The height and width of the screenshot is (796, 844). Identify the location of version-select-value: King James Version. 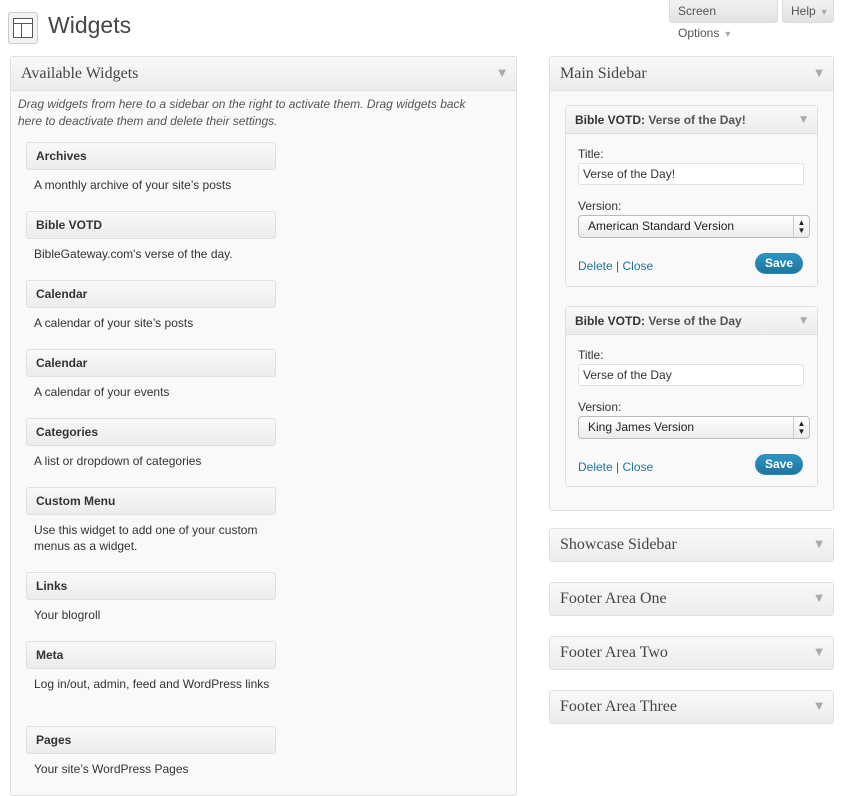
(641, 427).